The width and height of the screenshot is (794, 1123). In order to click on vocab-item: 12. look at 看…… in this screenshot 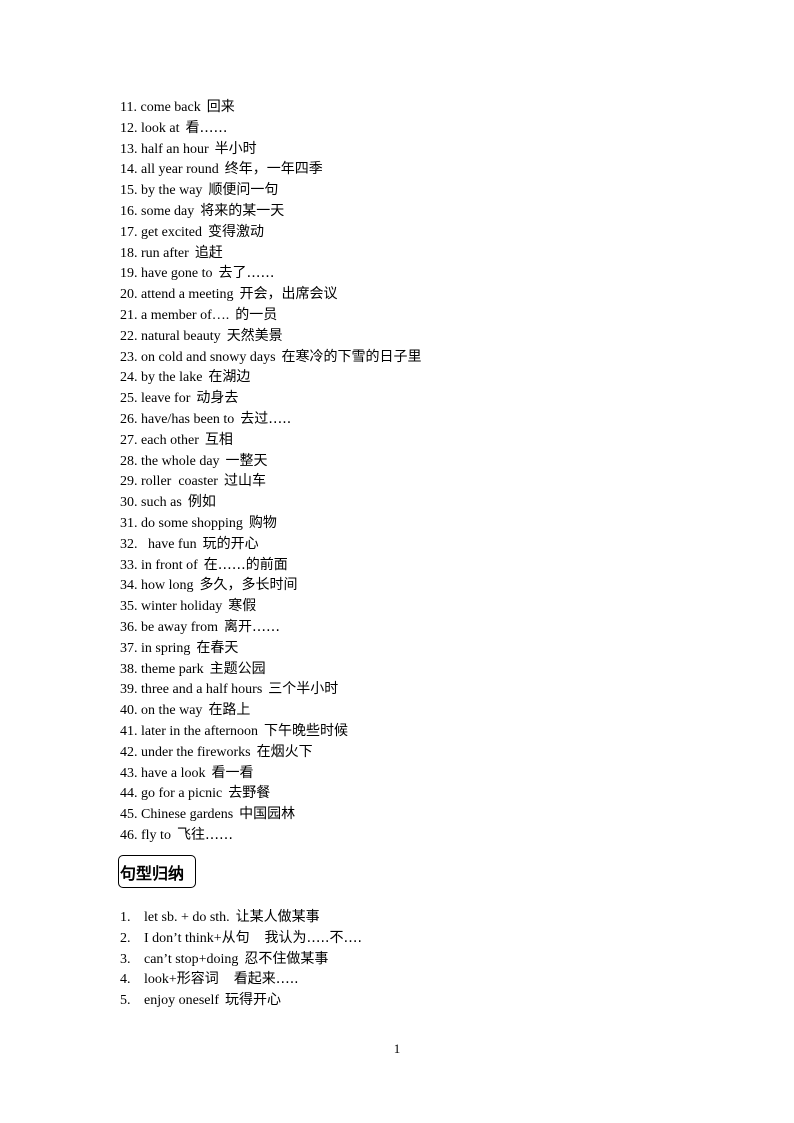, I will do `click(271, 128)`.